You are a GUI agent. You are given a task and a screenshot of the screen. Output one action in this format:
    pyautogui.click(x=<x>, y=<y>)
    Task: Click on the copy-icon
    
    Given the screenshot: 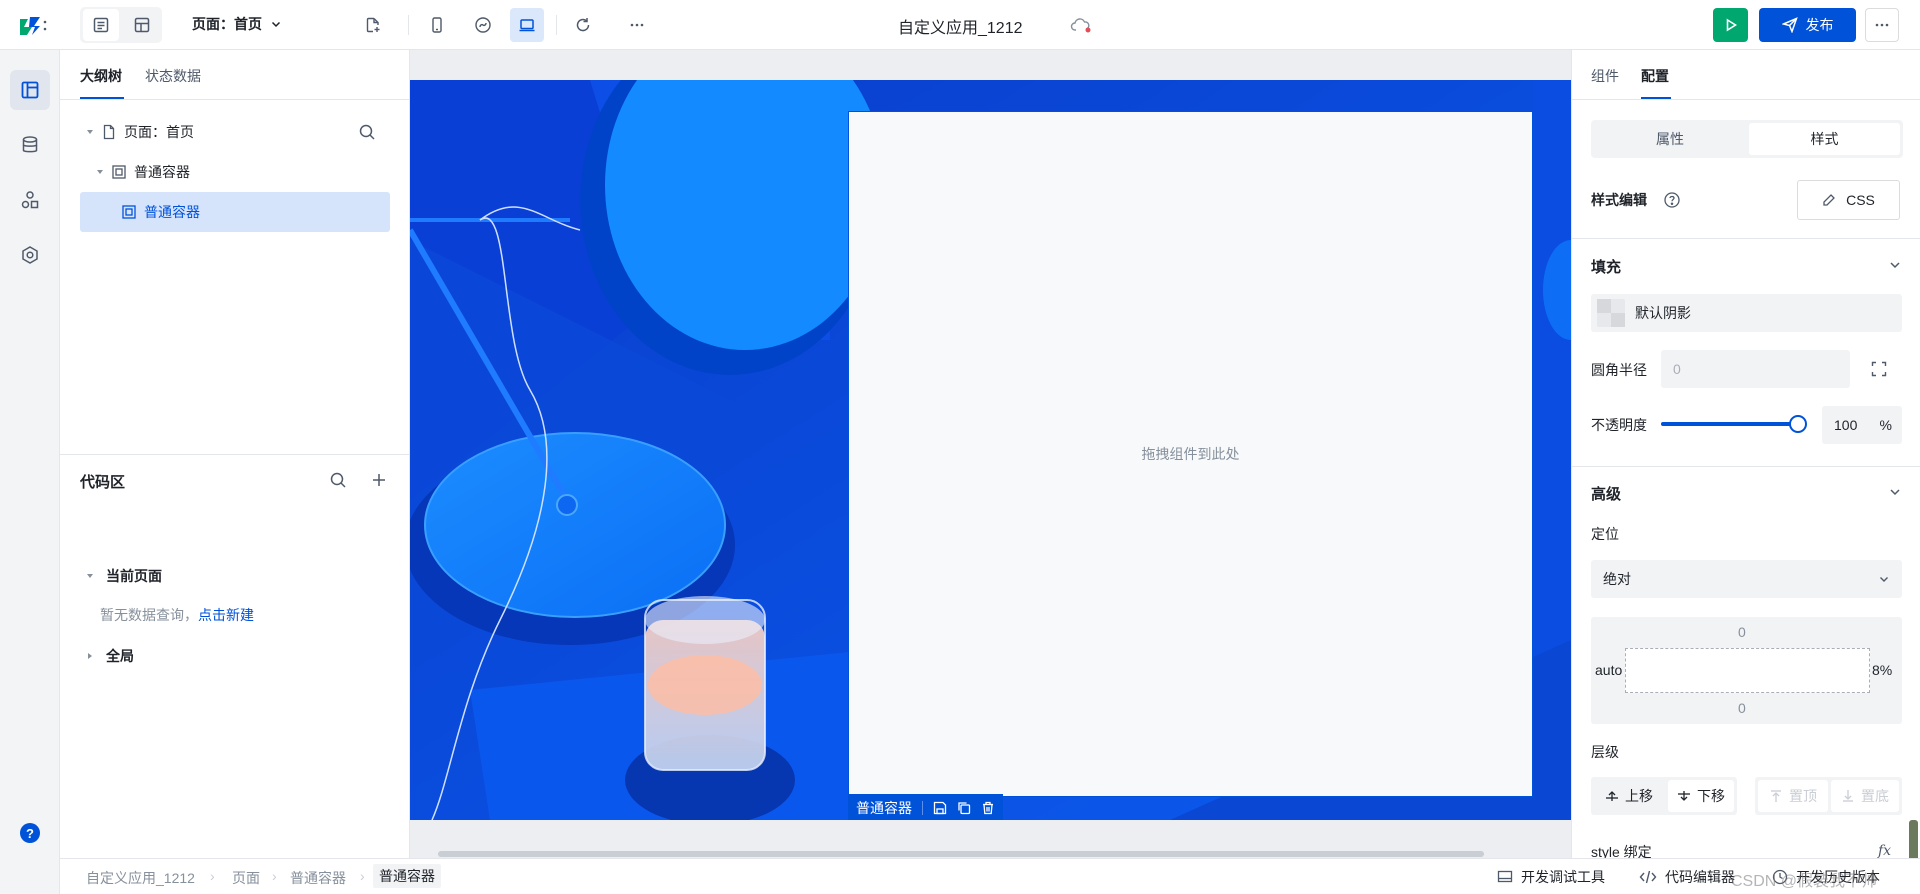 What is the action you would take?
    pyautogui.click(x=964, y=808)
    